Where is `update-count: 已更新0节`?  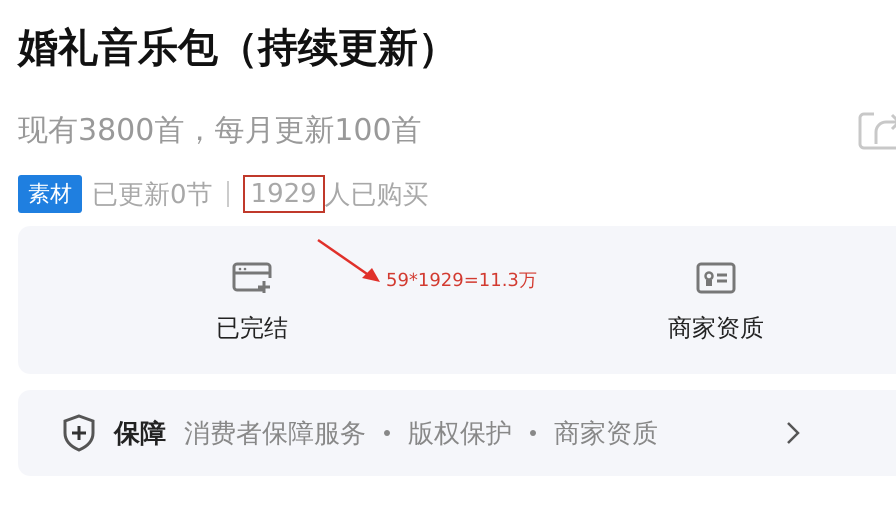 update-count: 已更新0节 is located at coordinates (152, 195).